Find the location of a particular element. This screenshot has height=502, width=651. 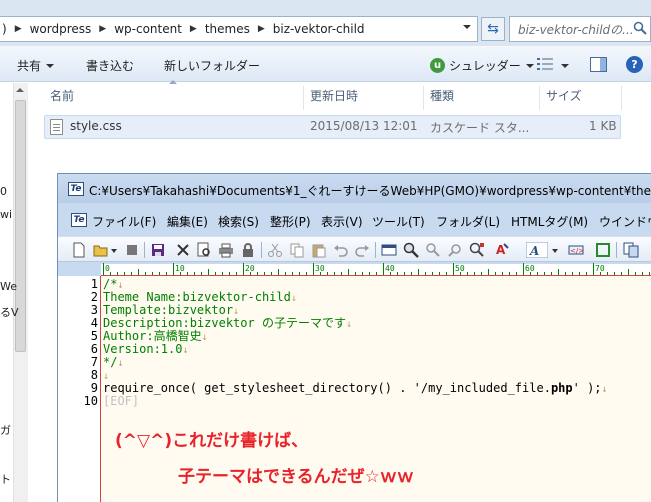

address-dropdown-icon is located at coordinates (467, 27).